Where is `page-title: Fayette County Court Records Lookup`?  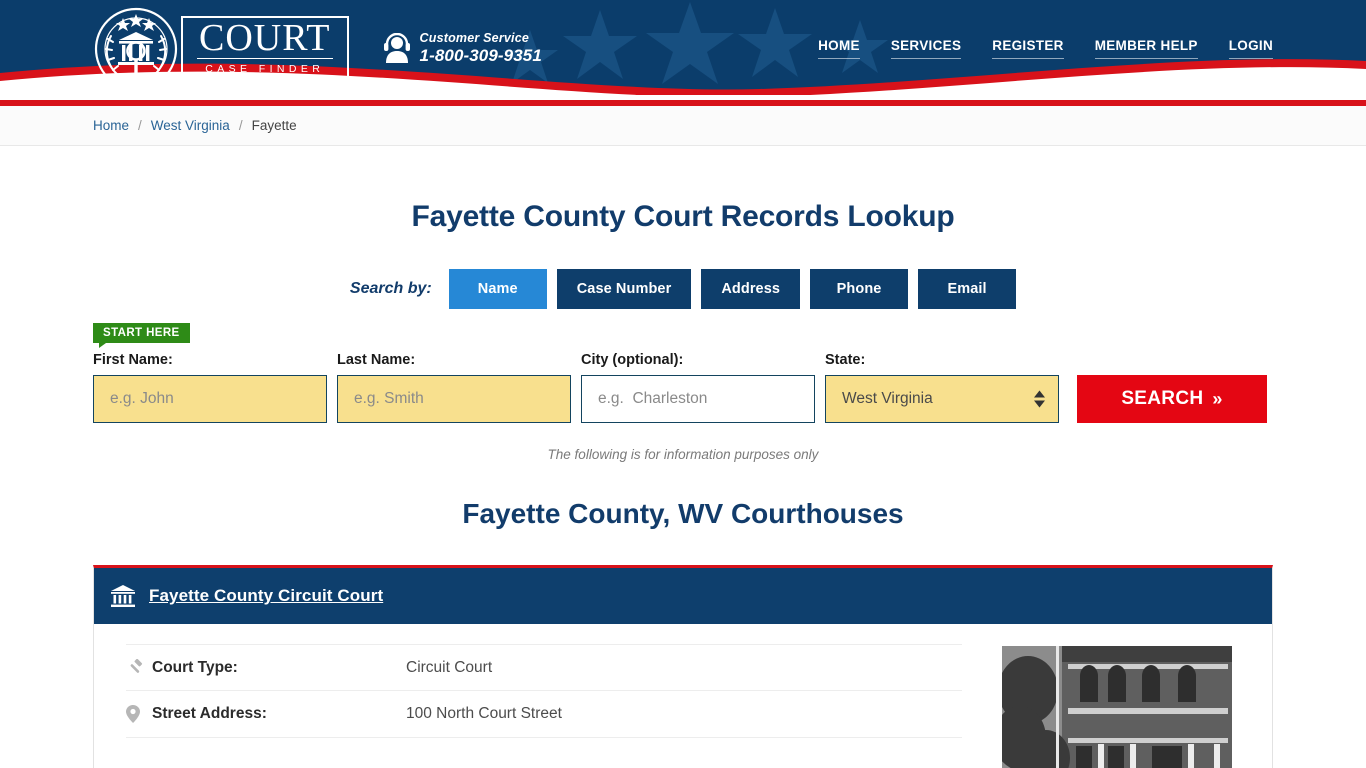
page-title: Fayette County Court Records Lookup is located at coordinates (683, 216).